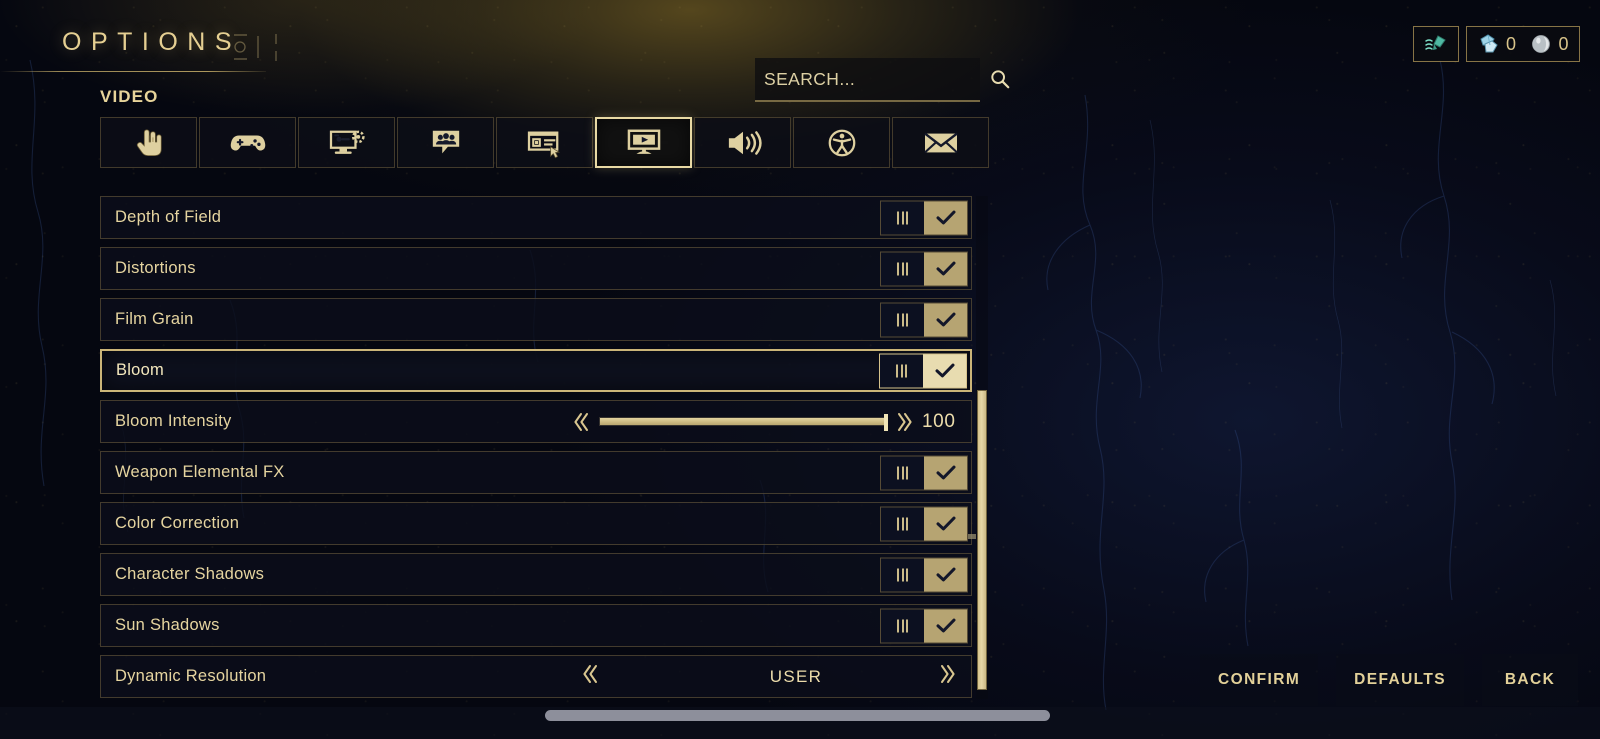 This screenshot has width=1600, height=739. I want to click on envelope-icon, so click(941, 143).